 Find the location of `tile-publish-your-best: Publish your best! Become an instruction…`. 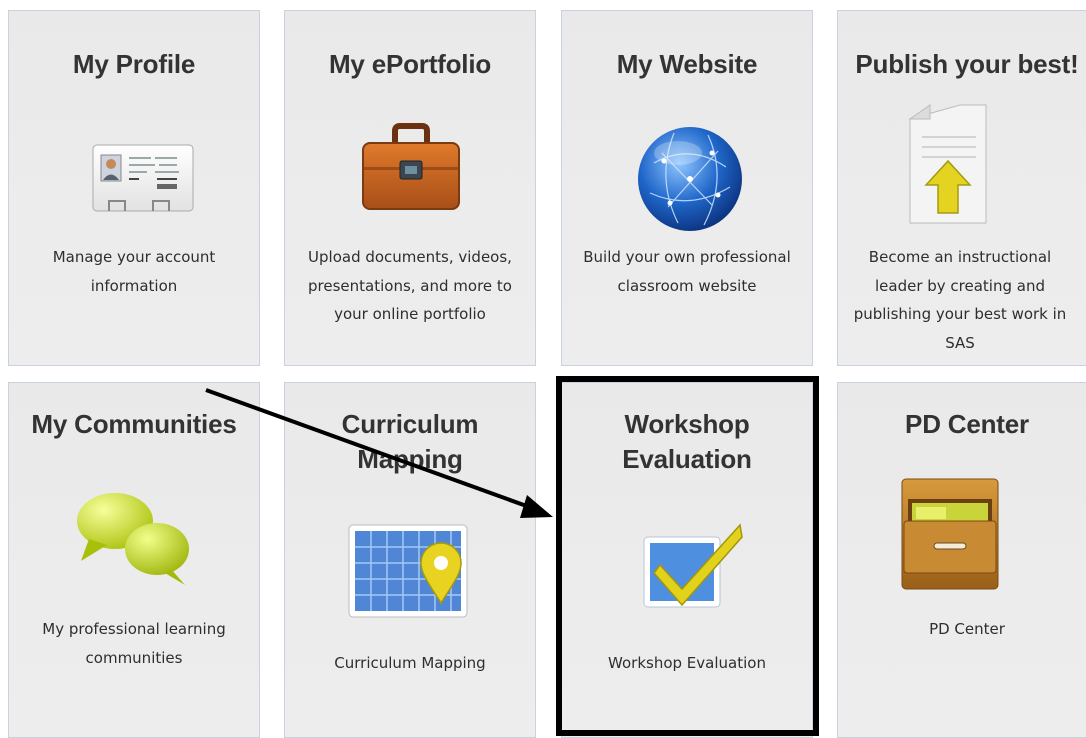

tile-publish-your-best: Publish your best! Become an instruction… is located at coordinates (961, 188).